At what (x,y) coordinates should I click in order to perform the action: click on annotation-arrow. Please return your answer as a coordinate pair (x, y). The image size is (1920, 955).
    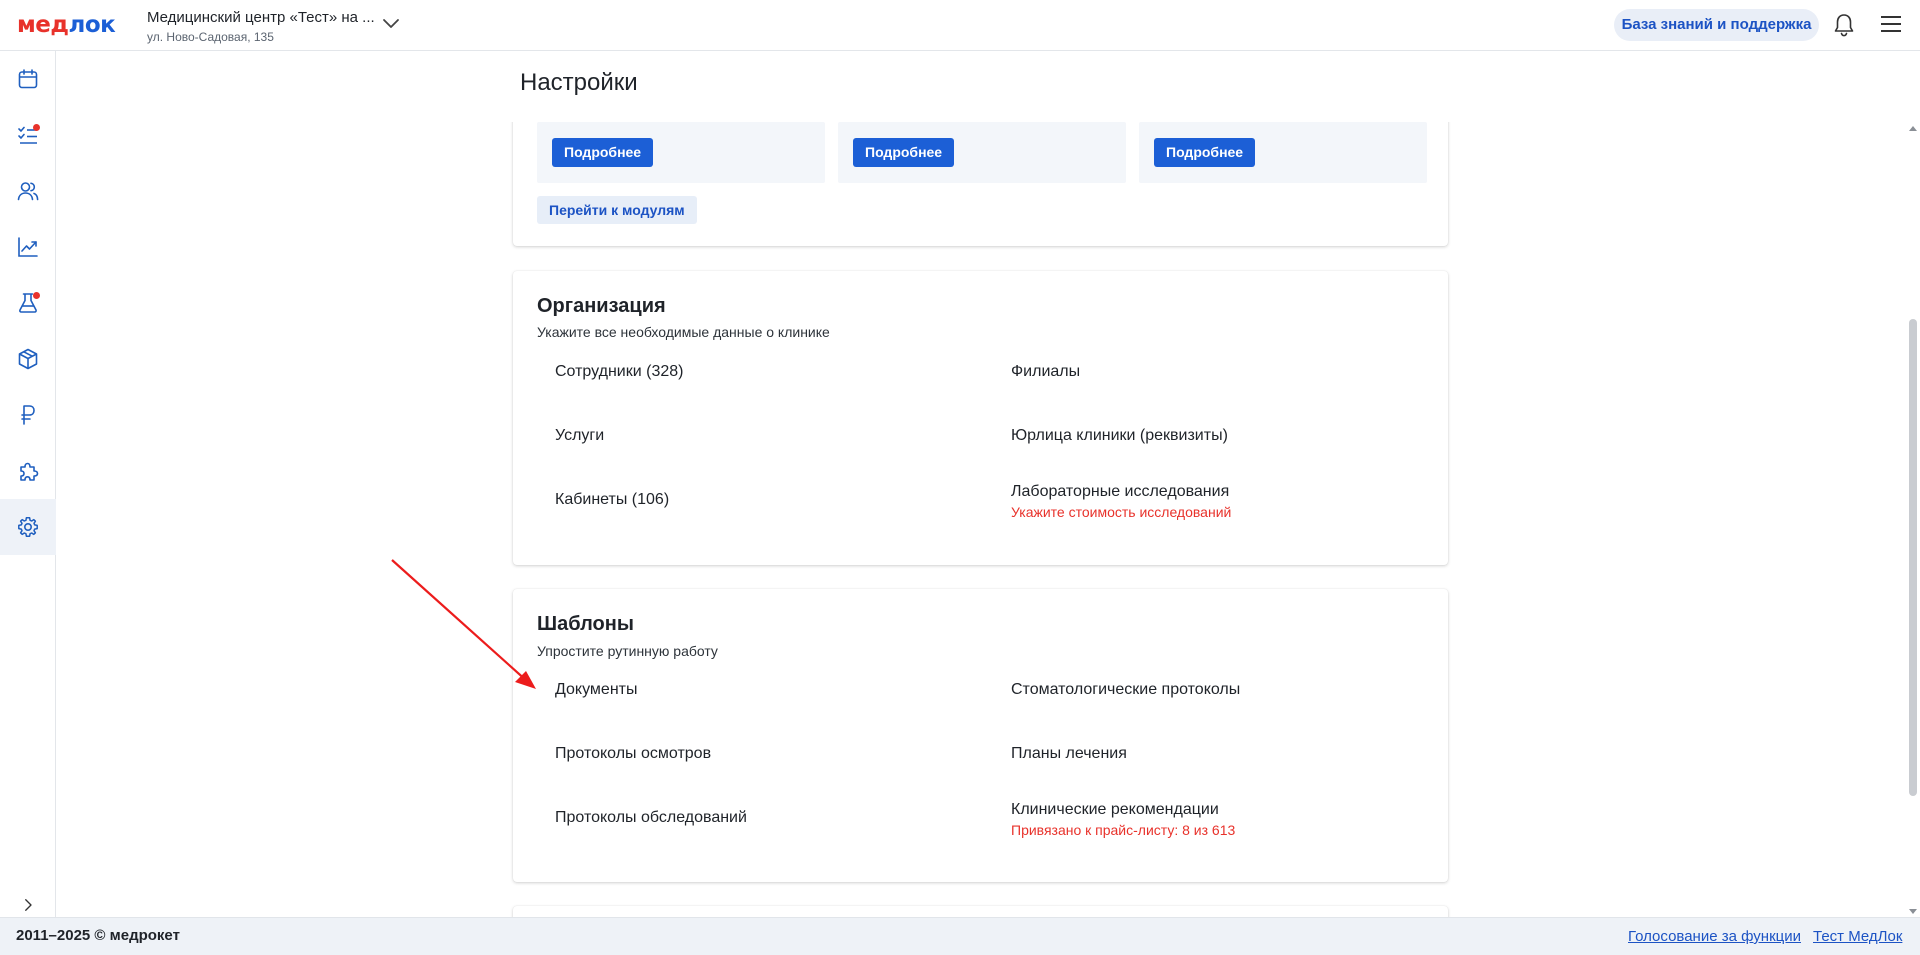
    Looking at the image, I should click on (463, 624).